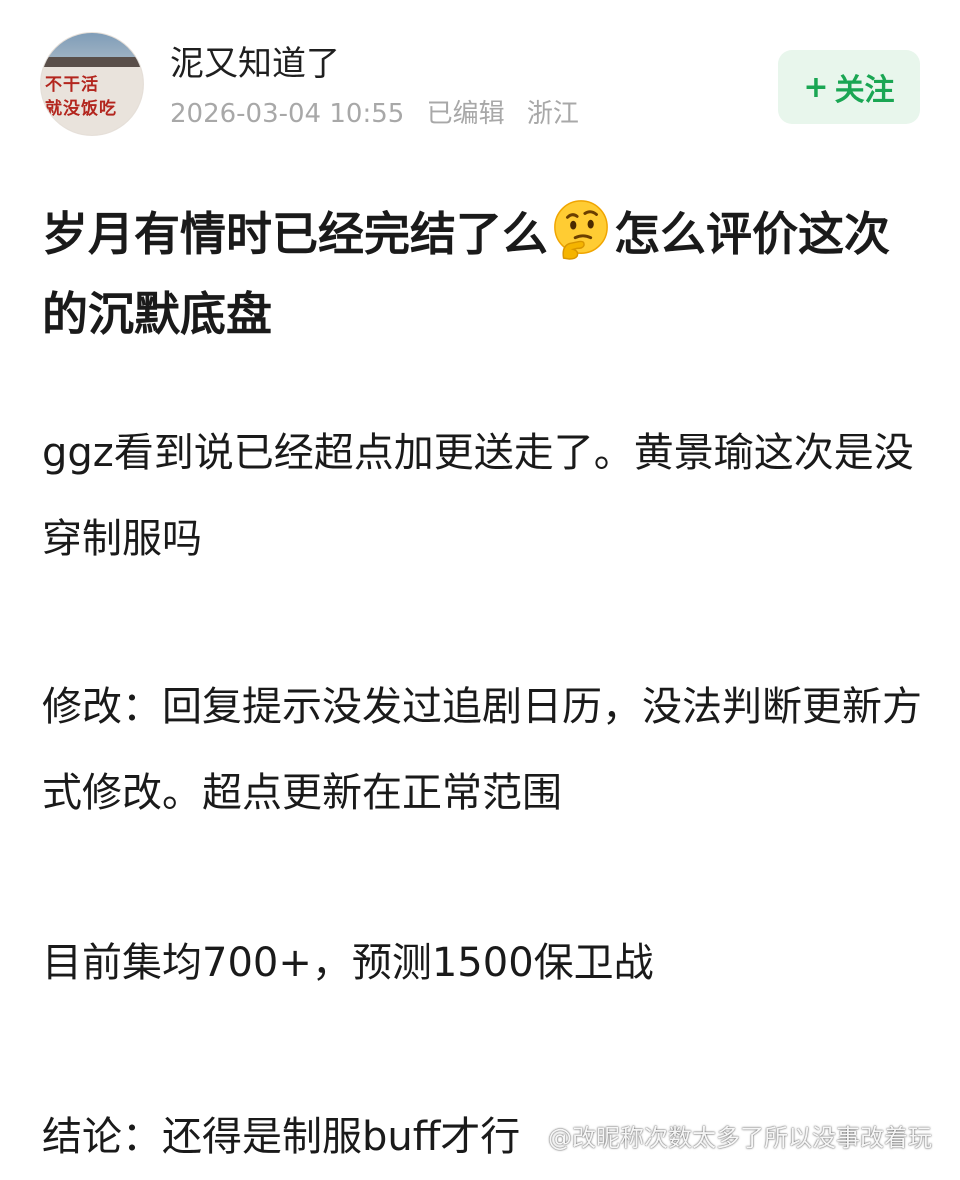  What do you see at coordinates (581, 230) in the screenshot?
I see `thinking-face-icon` at bounding box center [581, 230].